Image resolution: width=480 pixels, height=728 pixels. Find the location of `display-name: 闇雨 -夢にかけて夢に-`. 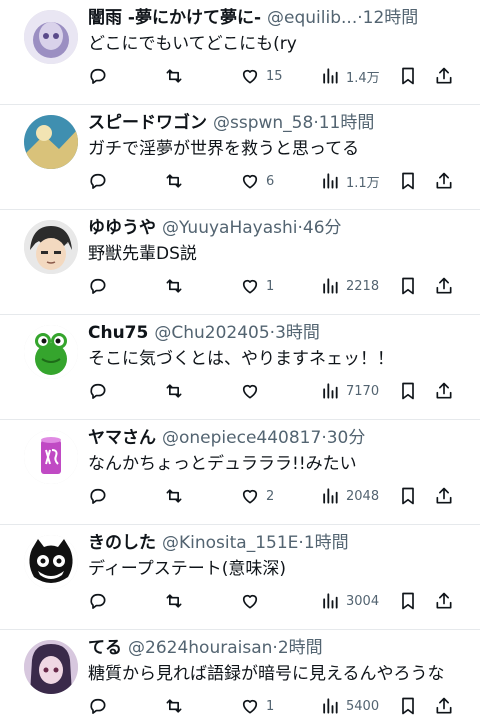

display-name: 闇雨 -夢にかけて夢に- is located at coordinates (174, 18).